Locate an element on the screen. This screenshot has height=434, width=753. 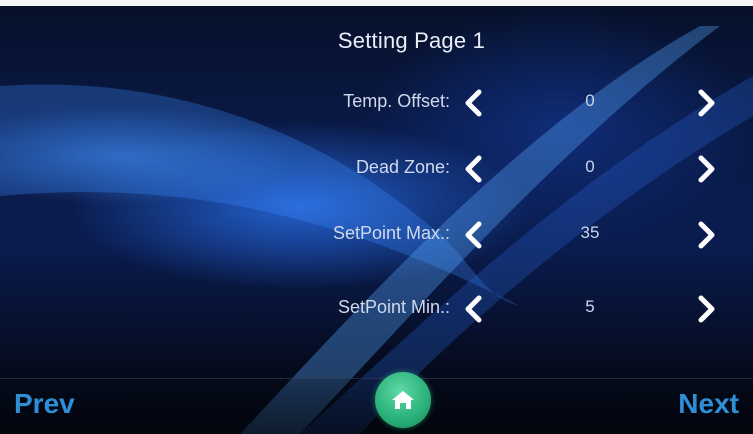
setting-value: 5 is located at coordinates (590, 306).